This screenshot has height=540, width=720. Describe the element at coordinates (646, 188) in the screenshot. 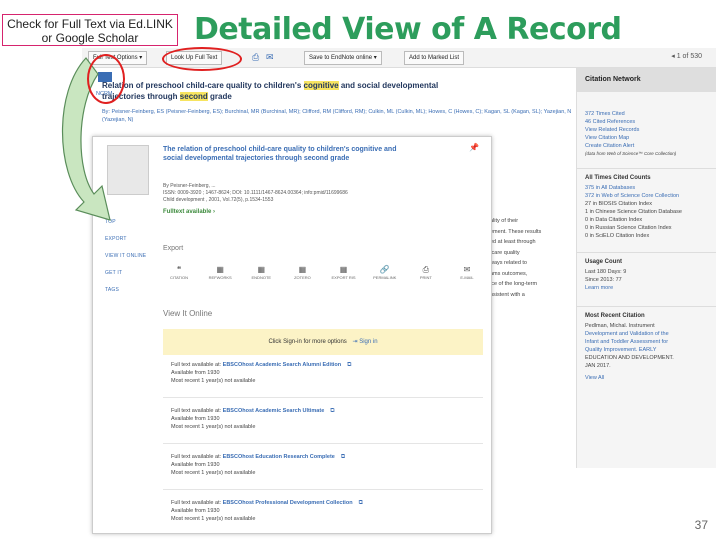

I see `count-line: 375 in All Databases` at that location.